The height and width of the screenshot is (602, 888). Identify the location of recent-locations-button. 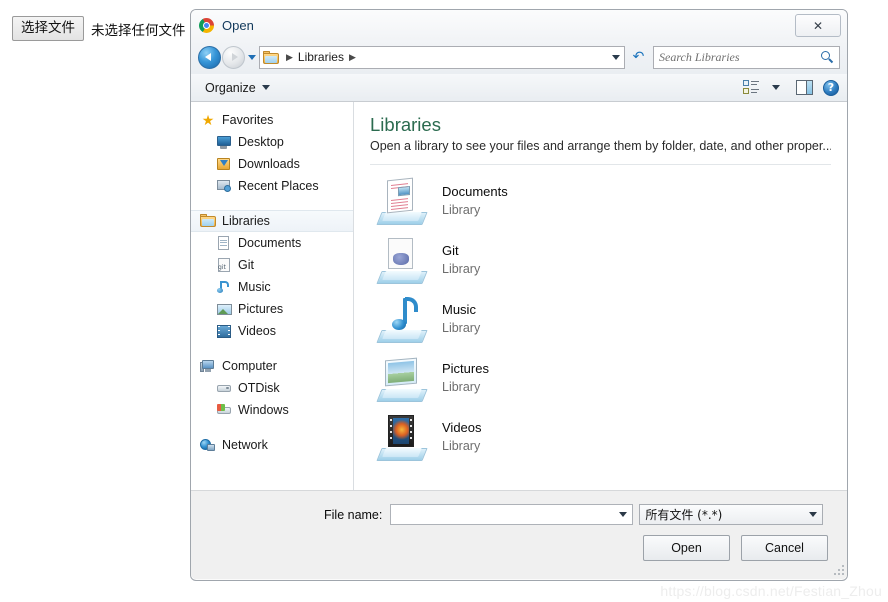
(252, 57).